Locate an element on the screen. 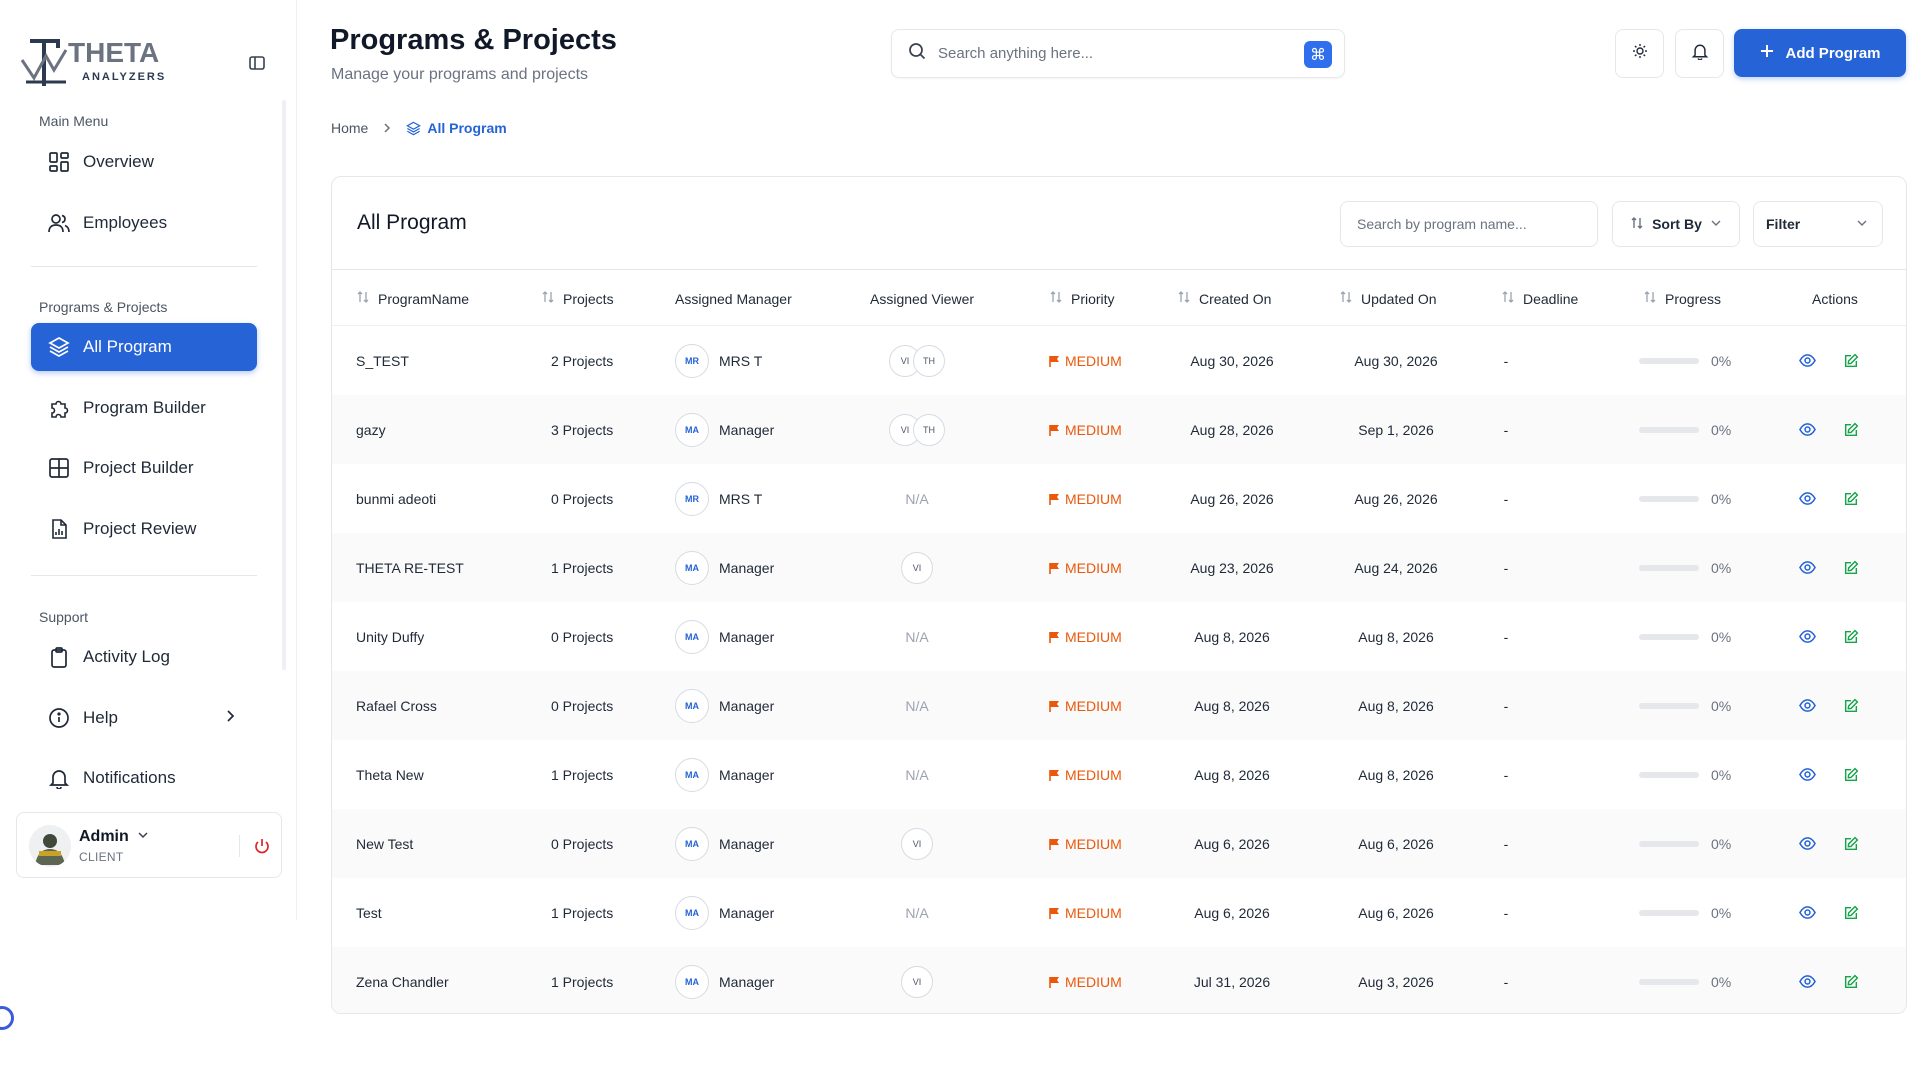 The width and height of the screenshot is (1920, 1085). global-search: ⌘ is located at coordinates (1118, 53).